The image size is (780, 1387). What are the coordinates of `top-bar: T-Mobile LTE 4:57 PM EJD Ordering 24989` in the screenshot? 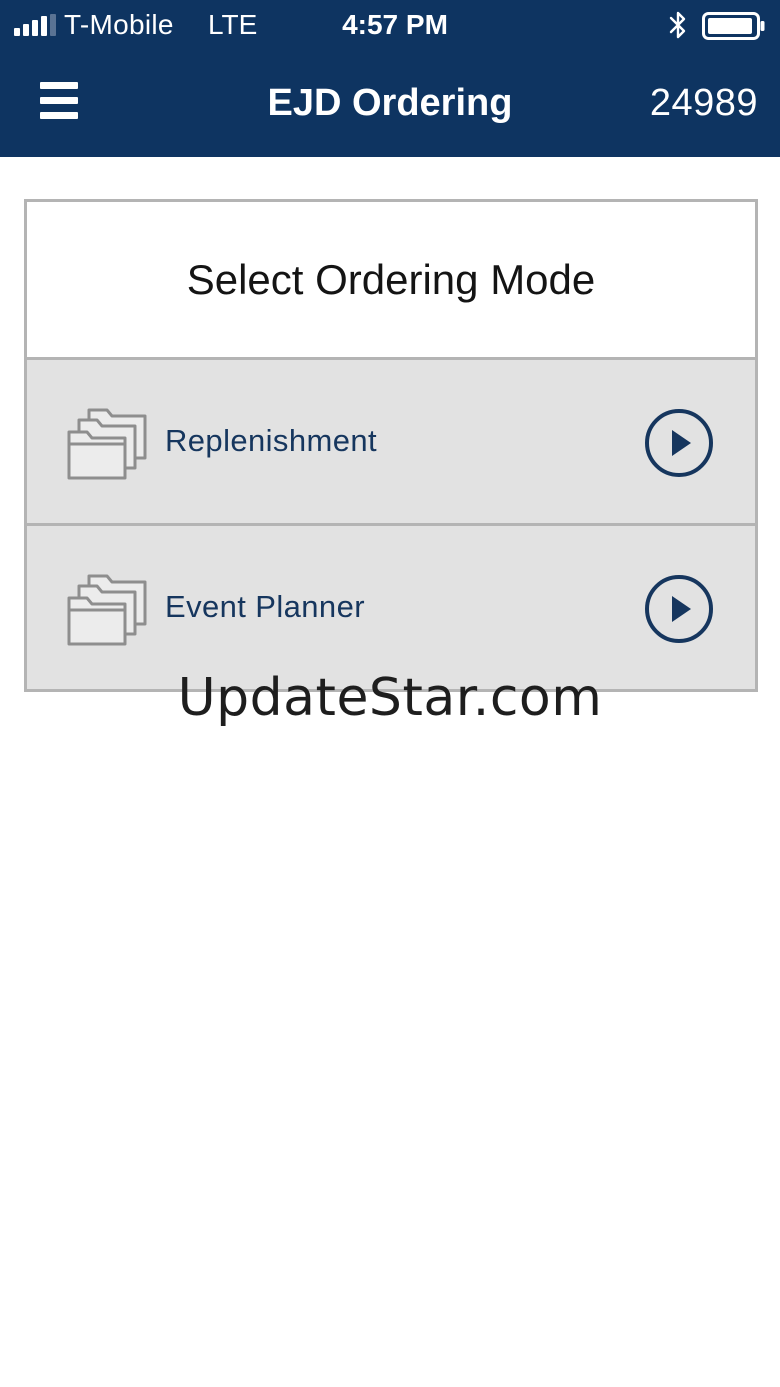 It's located at (390, 78).